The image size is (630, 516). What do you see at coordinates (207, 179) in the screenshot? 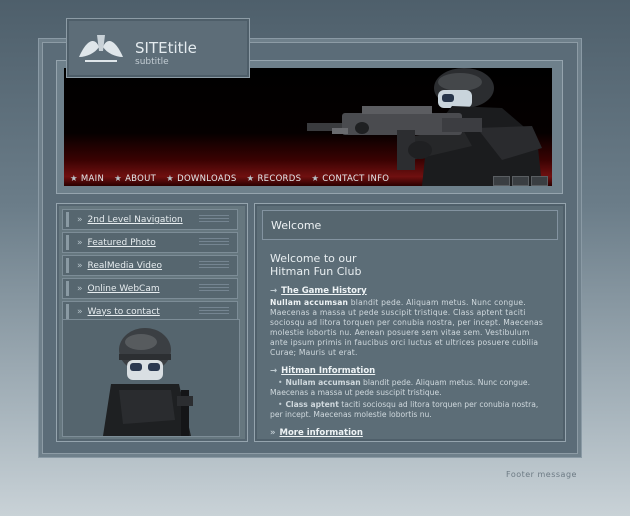
I see `nav-label: DOWNLOADS` at bounding box center [207, 179].